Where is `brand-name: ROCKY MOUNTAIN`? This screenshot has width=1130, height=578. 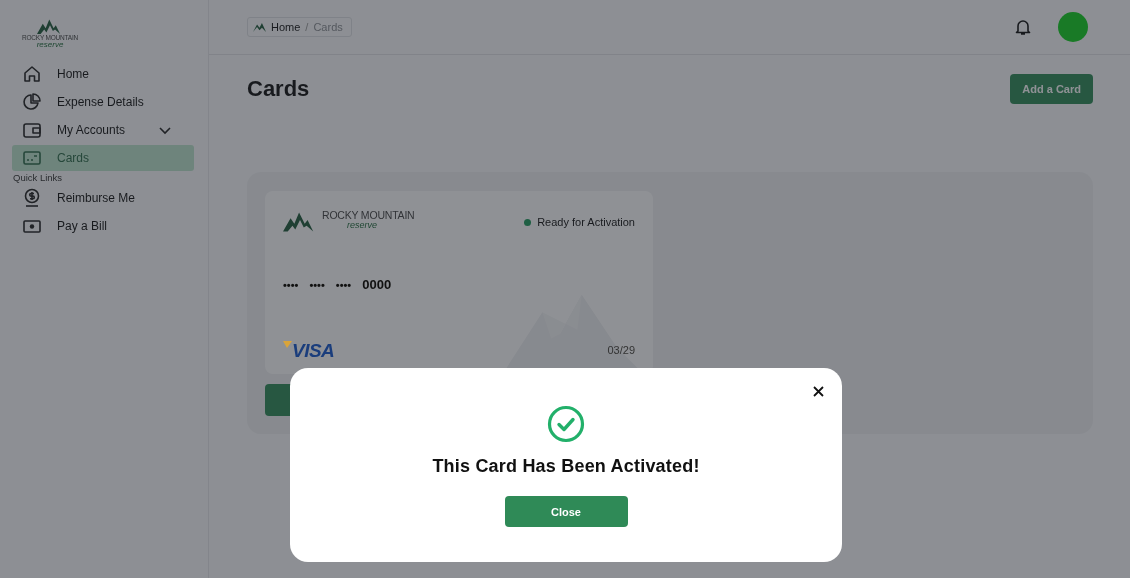 brand-name: ROCKY MOUNTAIN is located at coordinates (368, 215).